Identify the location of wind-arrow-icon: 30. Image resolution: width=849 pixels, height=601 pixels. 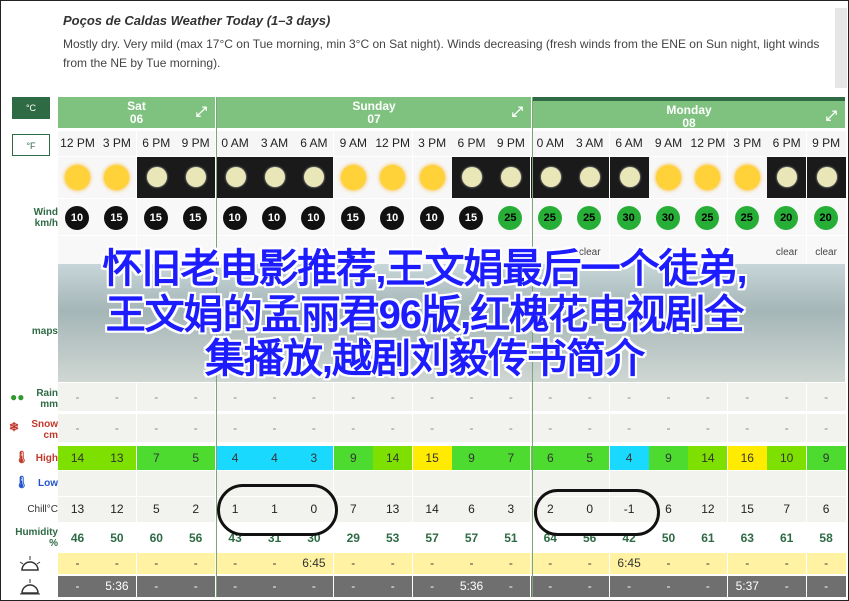
(628, 218).